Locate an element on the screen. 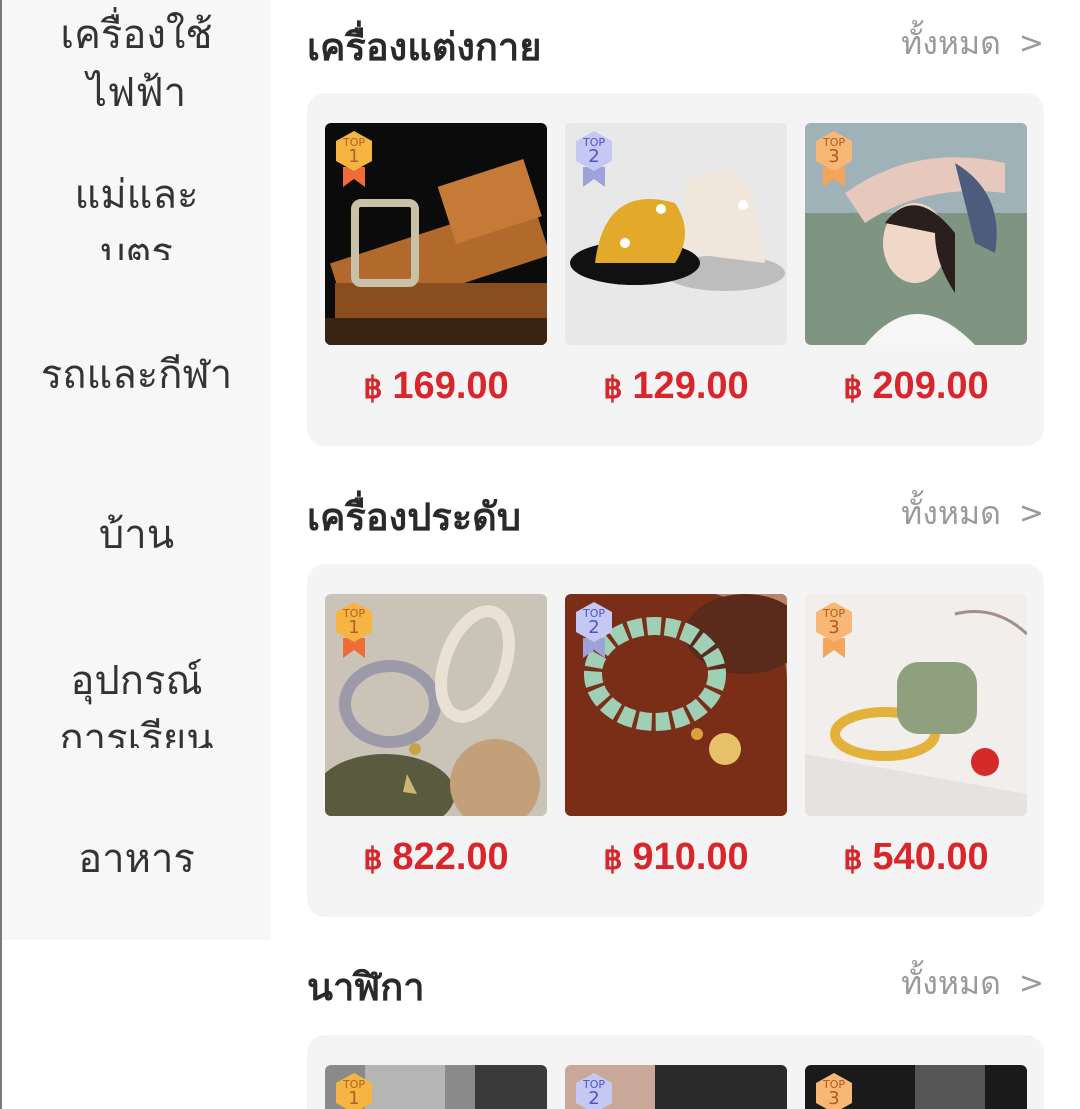 The image size is (1080, 1109). sidebar-item-electronics: เครื่องใช้ ไฟฟ้า is located at coordinates (136, 65).